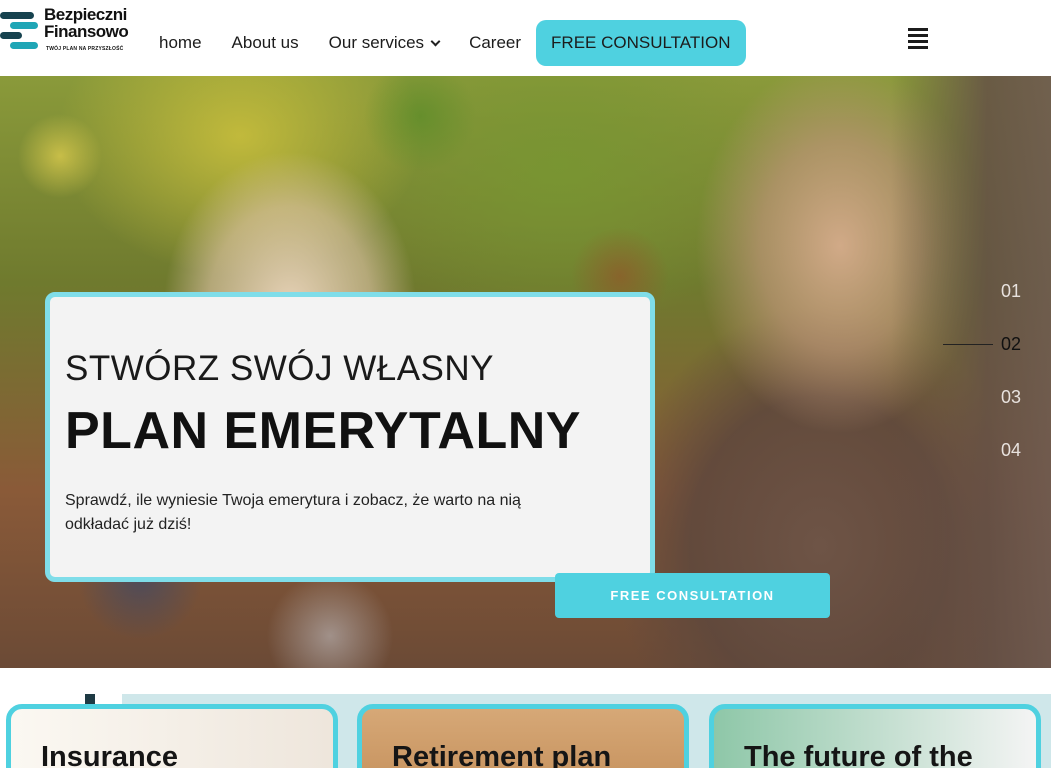  Describe the element at coordinates (19, 32) in the screenshot. I see `logo-mark-icon` at that location.